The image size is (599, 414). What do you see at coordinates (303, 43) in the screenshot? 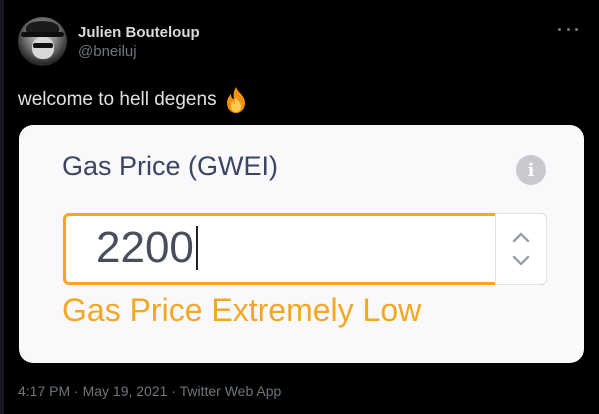
I see `tweet-header: Julien Bouteloup @bneiluj` at bounding box center [303, 43].